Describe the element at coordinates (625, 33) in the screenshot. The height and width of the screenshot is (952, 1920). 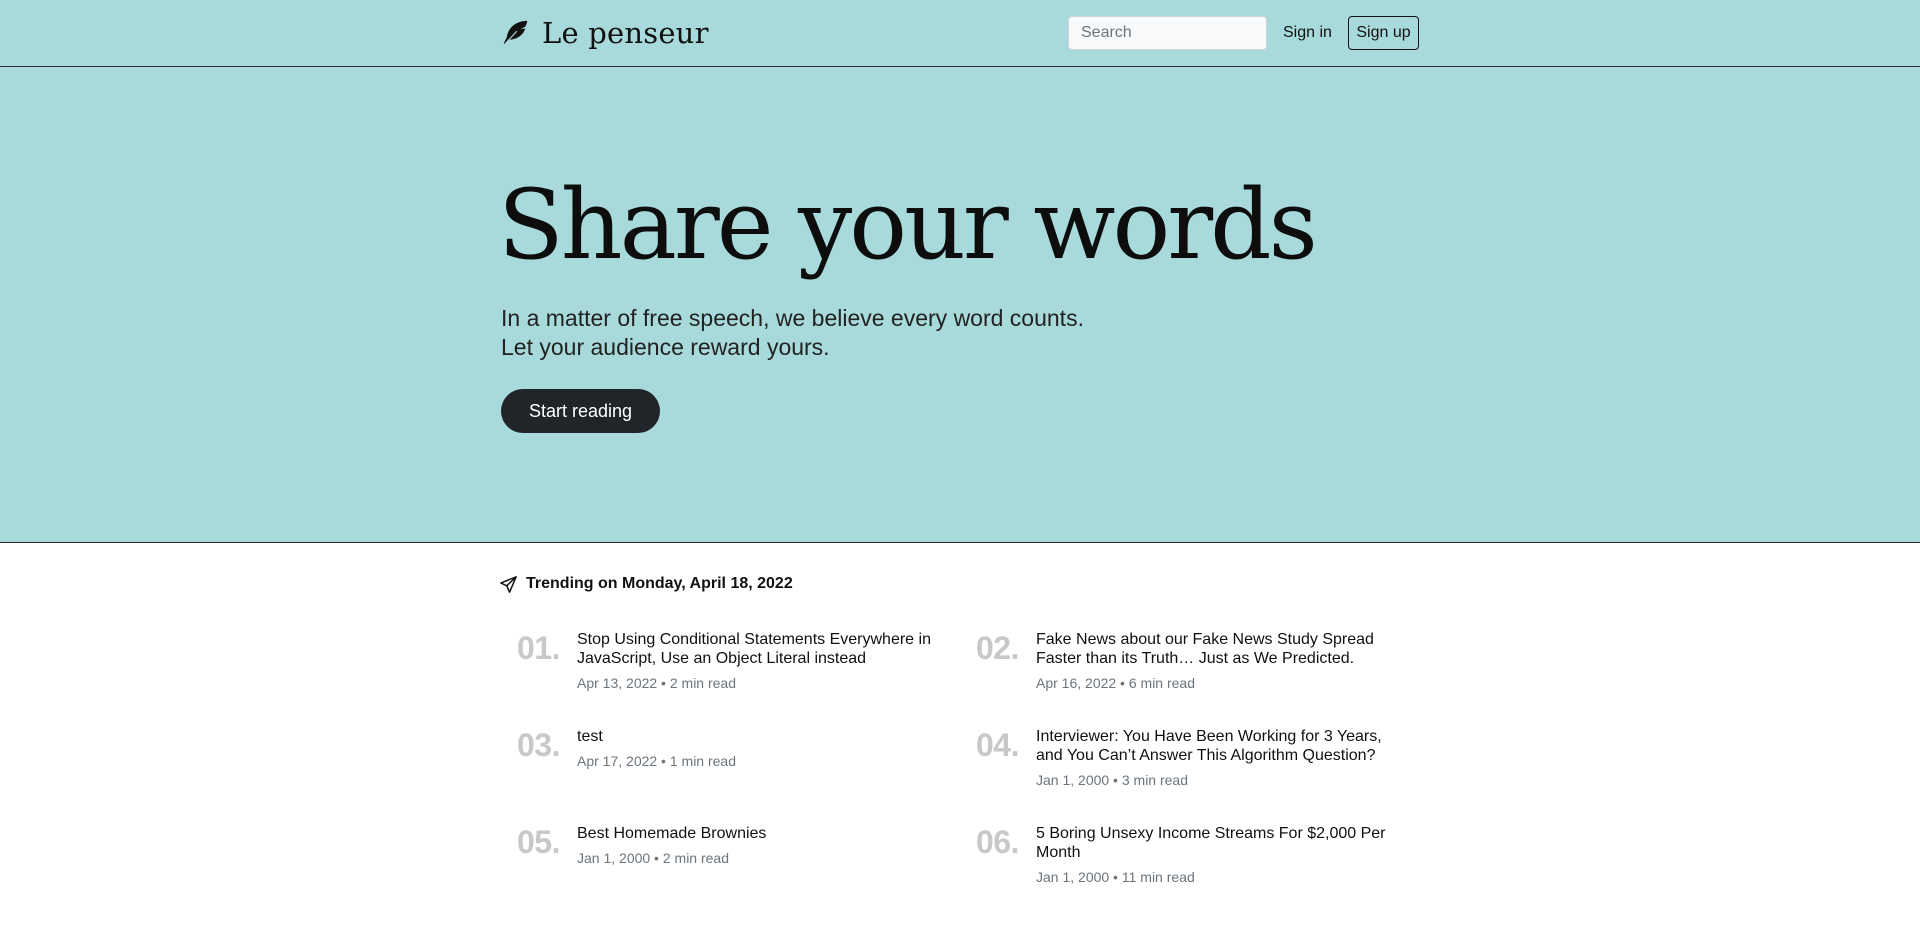
I see `brand-name: Le penseur` at that location.